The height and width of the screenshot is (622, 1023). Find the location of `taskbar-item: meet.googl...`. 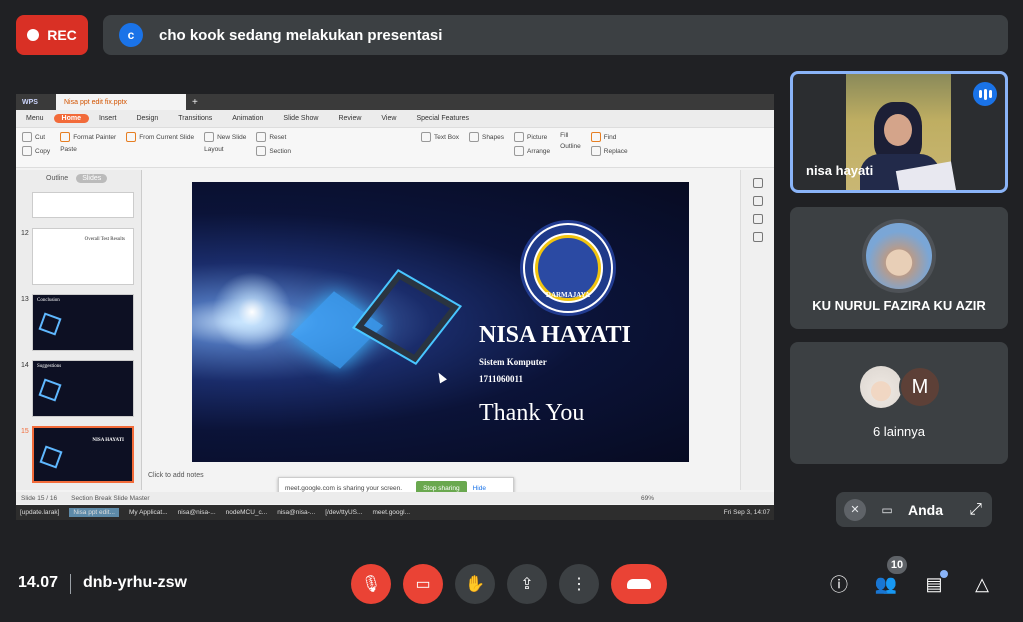

taskbar-item: meet.googl... is located at coordinates (391, 512).